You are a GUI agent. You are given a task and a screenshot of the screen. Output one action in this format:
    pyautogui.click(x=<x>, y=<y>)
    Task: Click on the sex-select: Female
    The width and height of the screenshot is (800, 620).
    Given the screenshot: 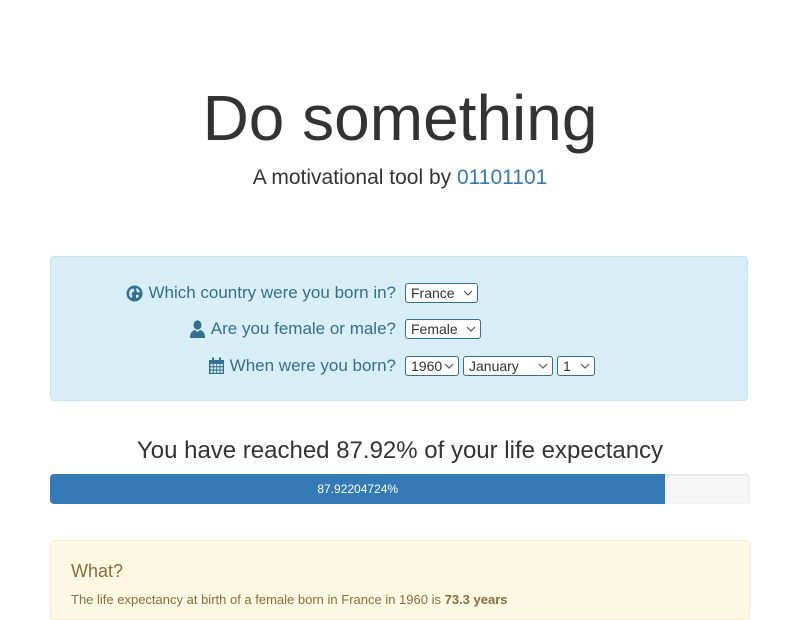 What is the action you would take?
    pyautogui.click(x=443, y=329)
    